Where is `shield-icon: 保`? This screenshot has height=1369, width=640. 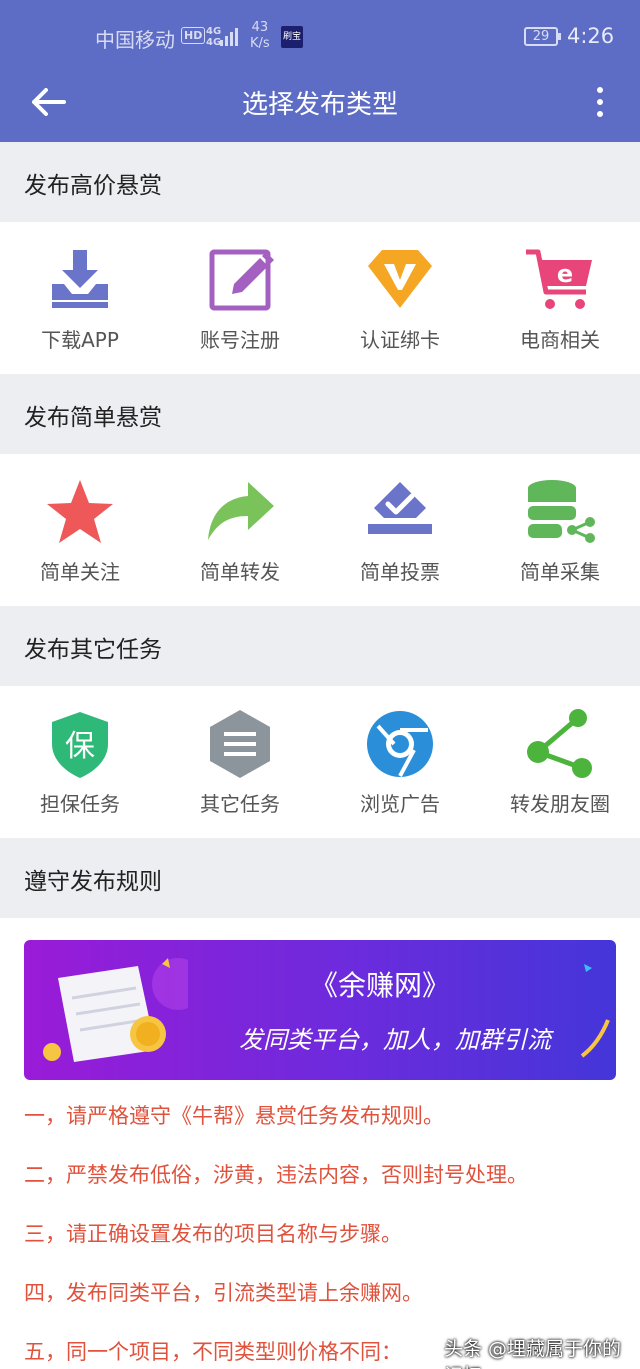
shield-icon: 保 is located at coordinates (80, 745).